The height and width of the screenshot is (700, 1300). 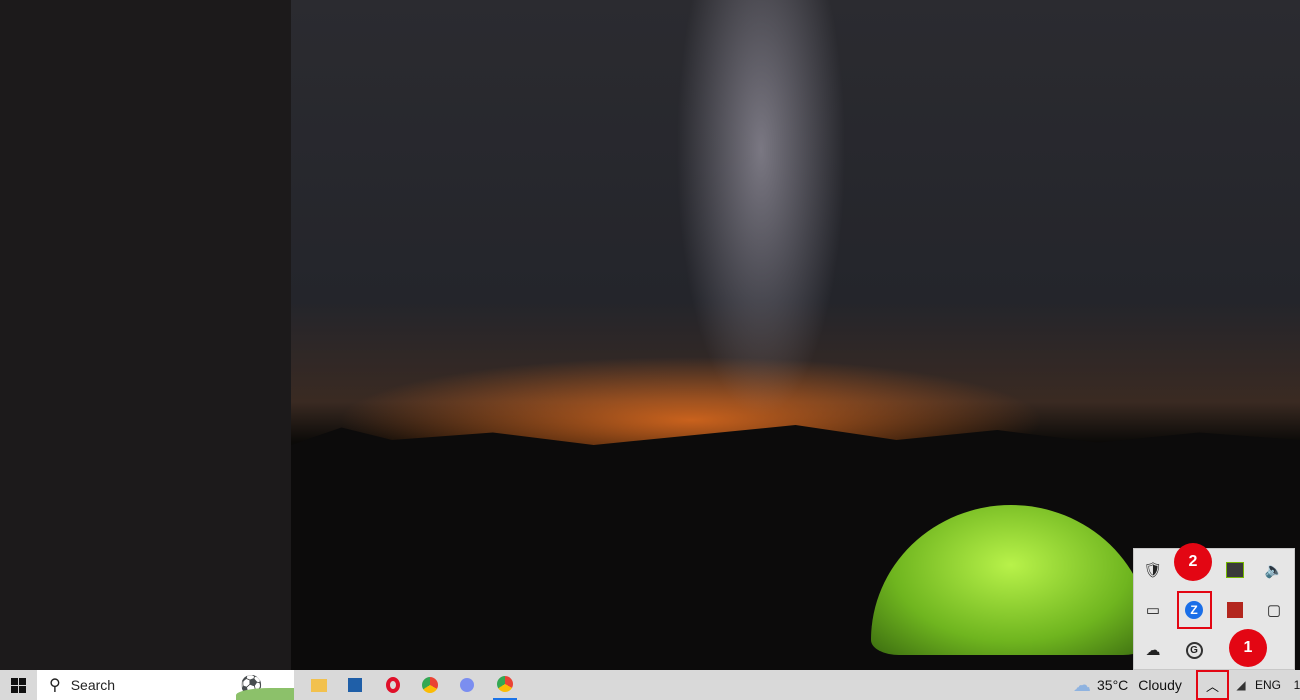 What do you see at coordinates (1194, 610) in the screenshot?
I see `zoom-highlight-box` at bounding box center [1194, 610].